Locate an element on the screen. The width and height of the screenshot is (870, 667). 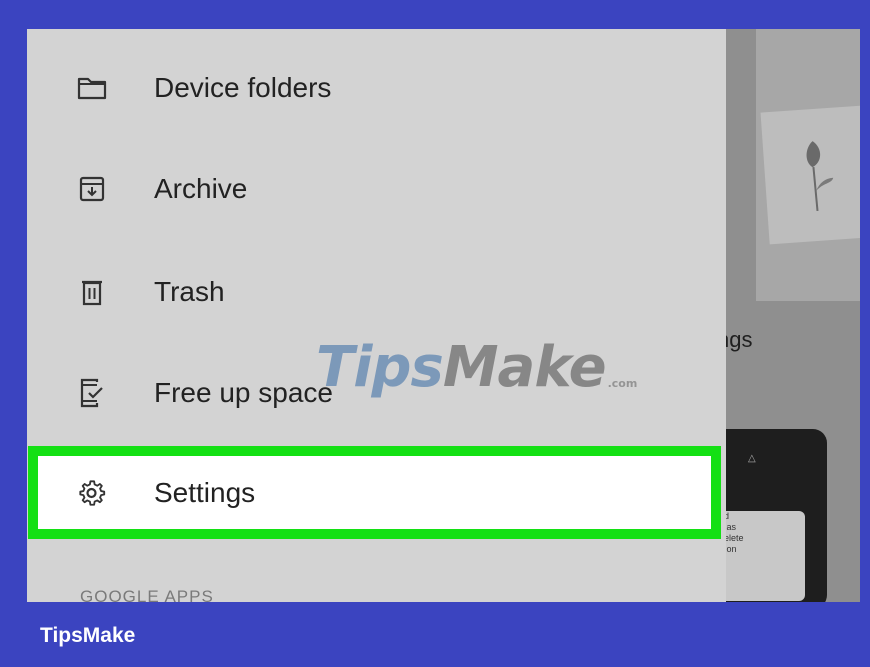
drawer-item-archive: Archive is located at coordinates (376, 189).